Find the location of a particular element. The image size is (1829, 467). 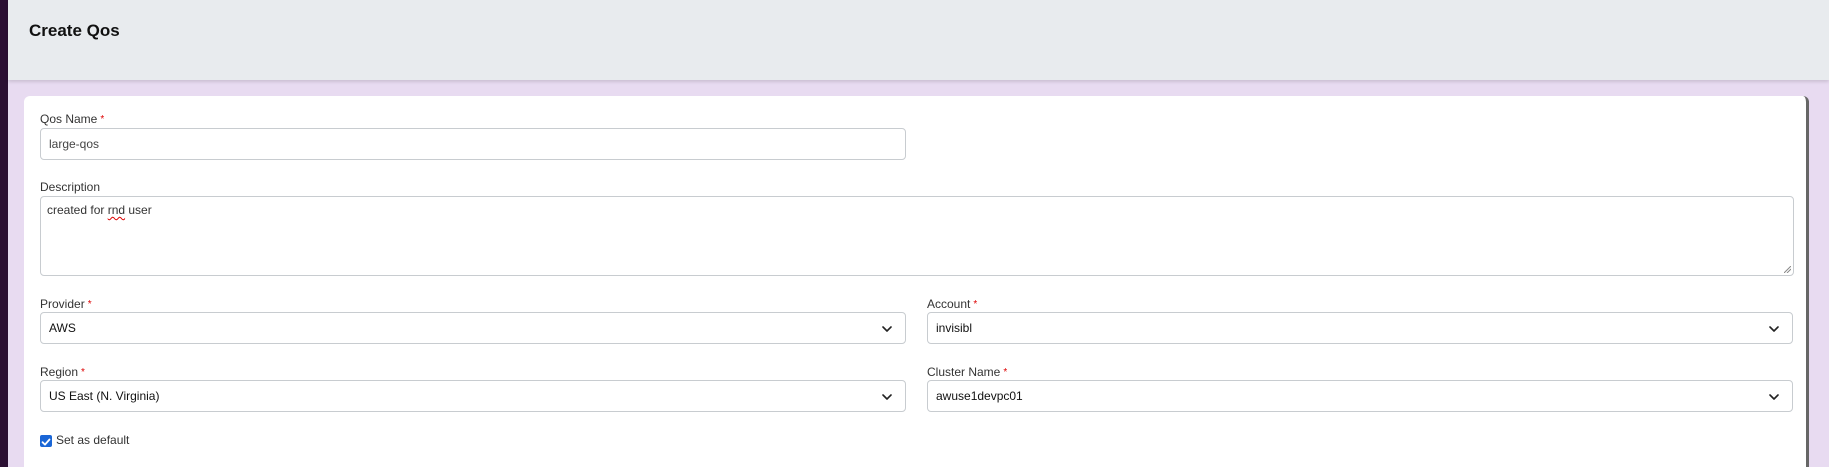

account-label-text: Account is located at coordinates (949, 304).